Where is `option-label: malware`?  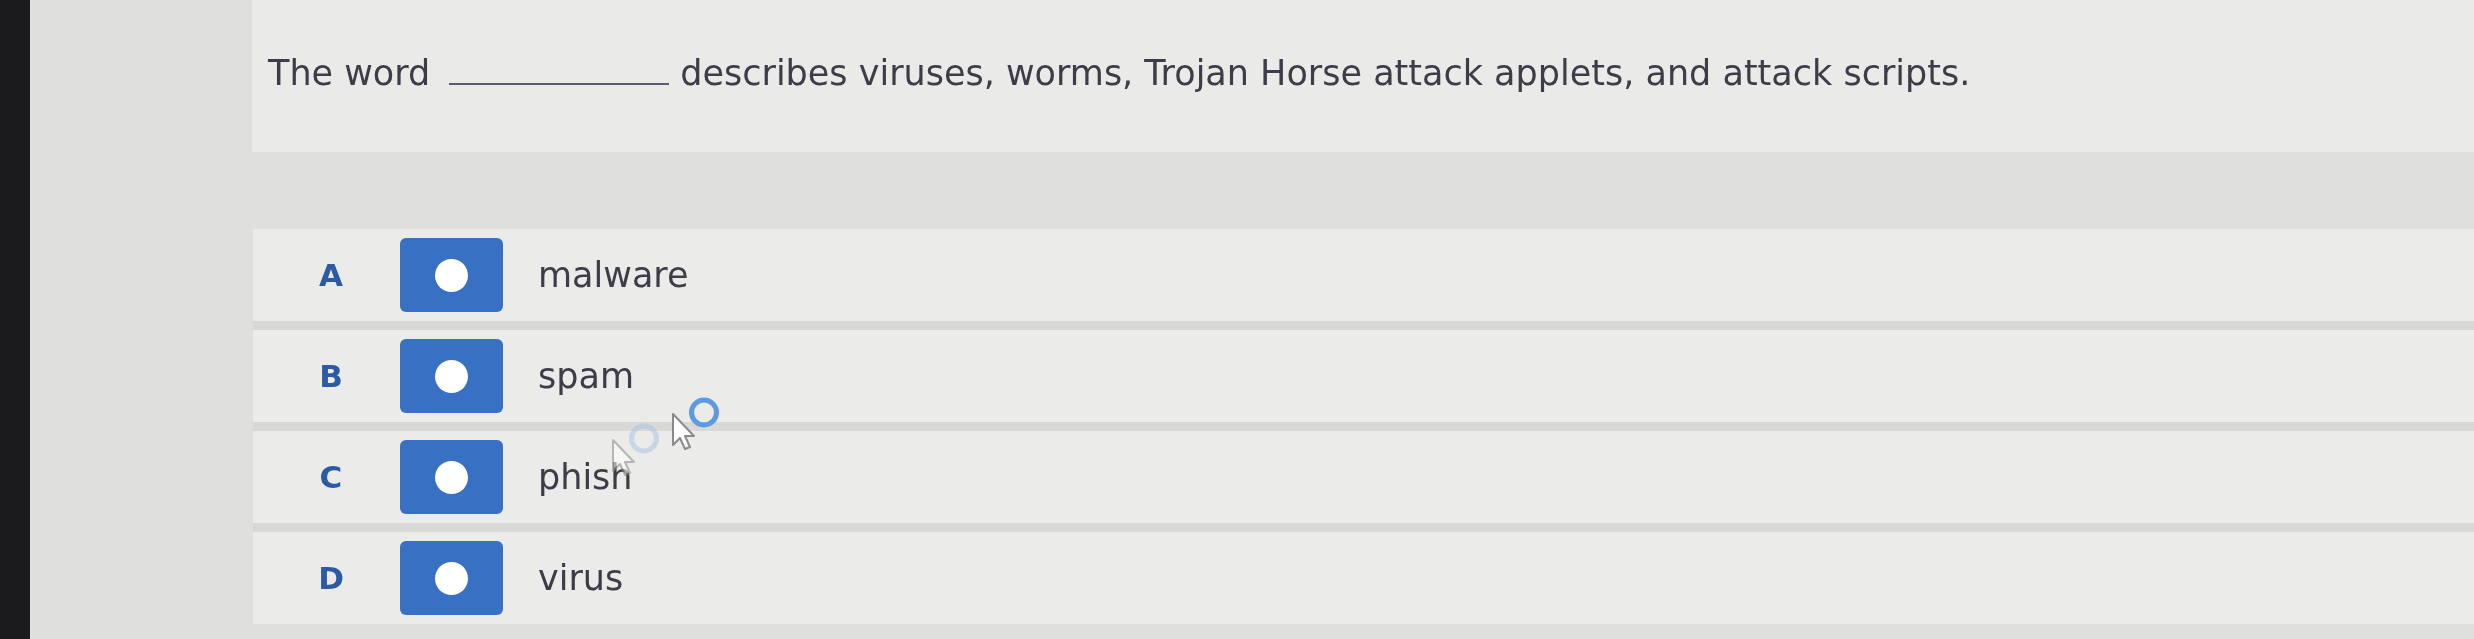
option-label: malware is located at coordinates (613, 275).